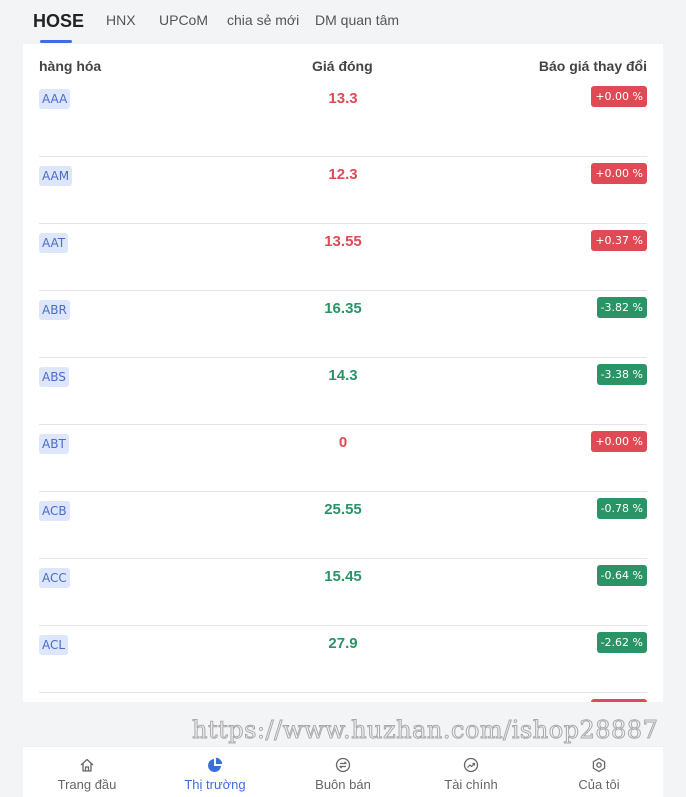 This screenshot has height=797, width=686. What do you see at coordinates (54, 377) in the screenshot?
I see `ticker-symbol: ABS` at bounding box center [54, 377].